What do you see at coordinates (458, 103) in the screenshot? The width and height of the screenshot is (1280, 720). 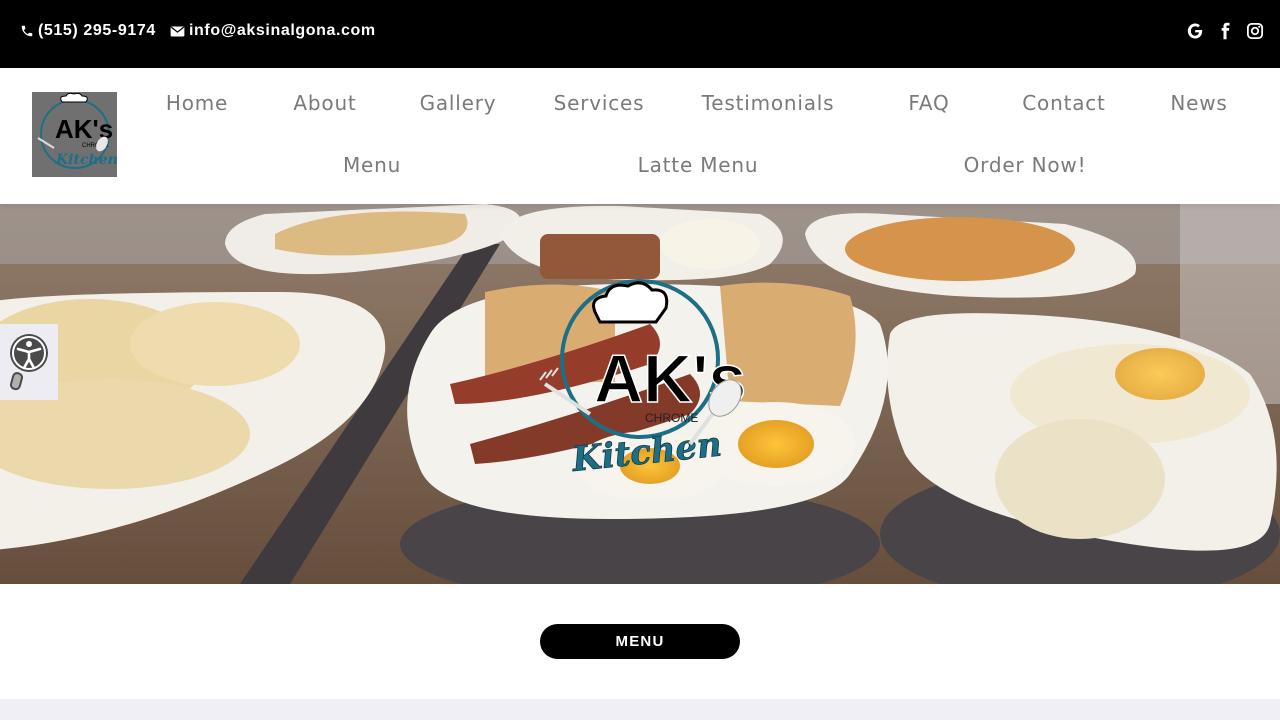 I see `nav-gallery: Gallery` at bounding box center [458, 103].